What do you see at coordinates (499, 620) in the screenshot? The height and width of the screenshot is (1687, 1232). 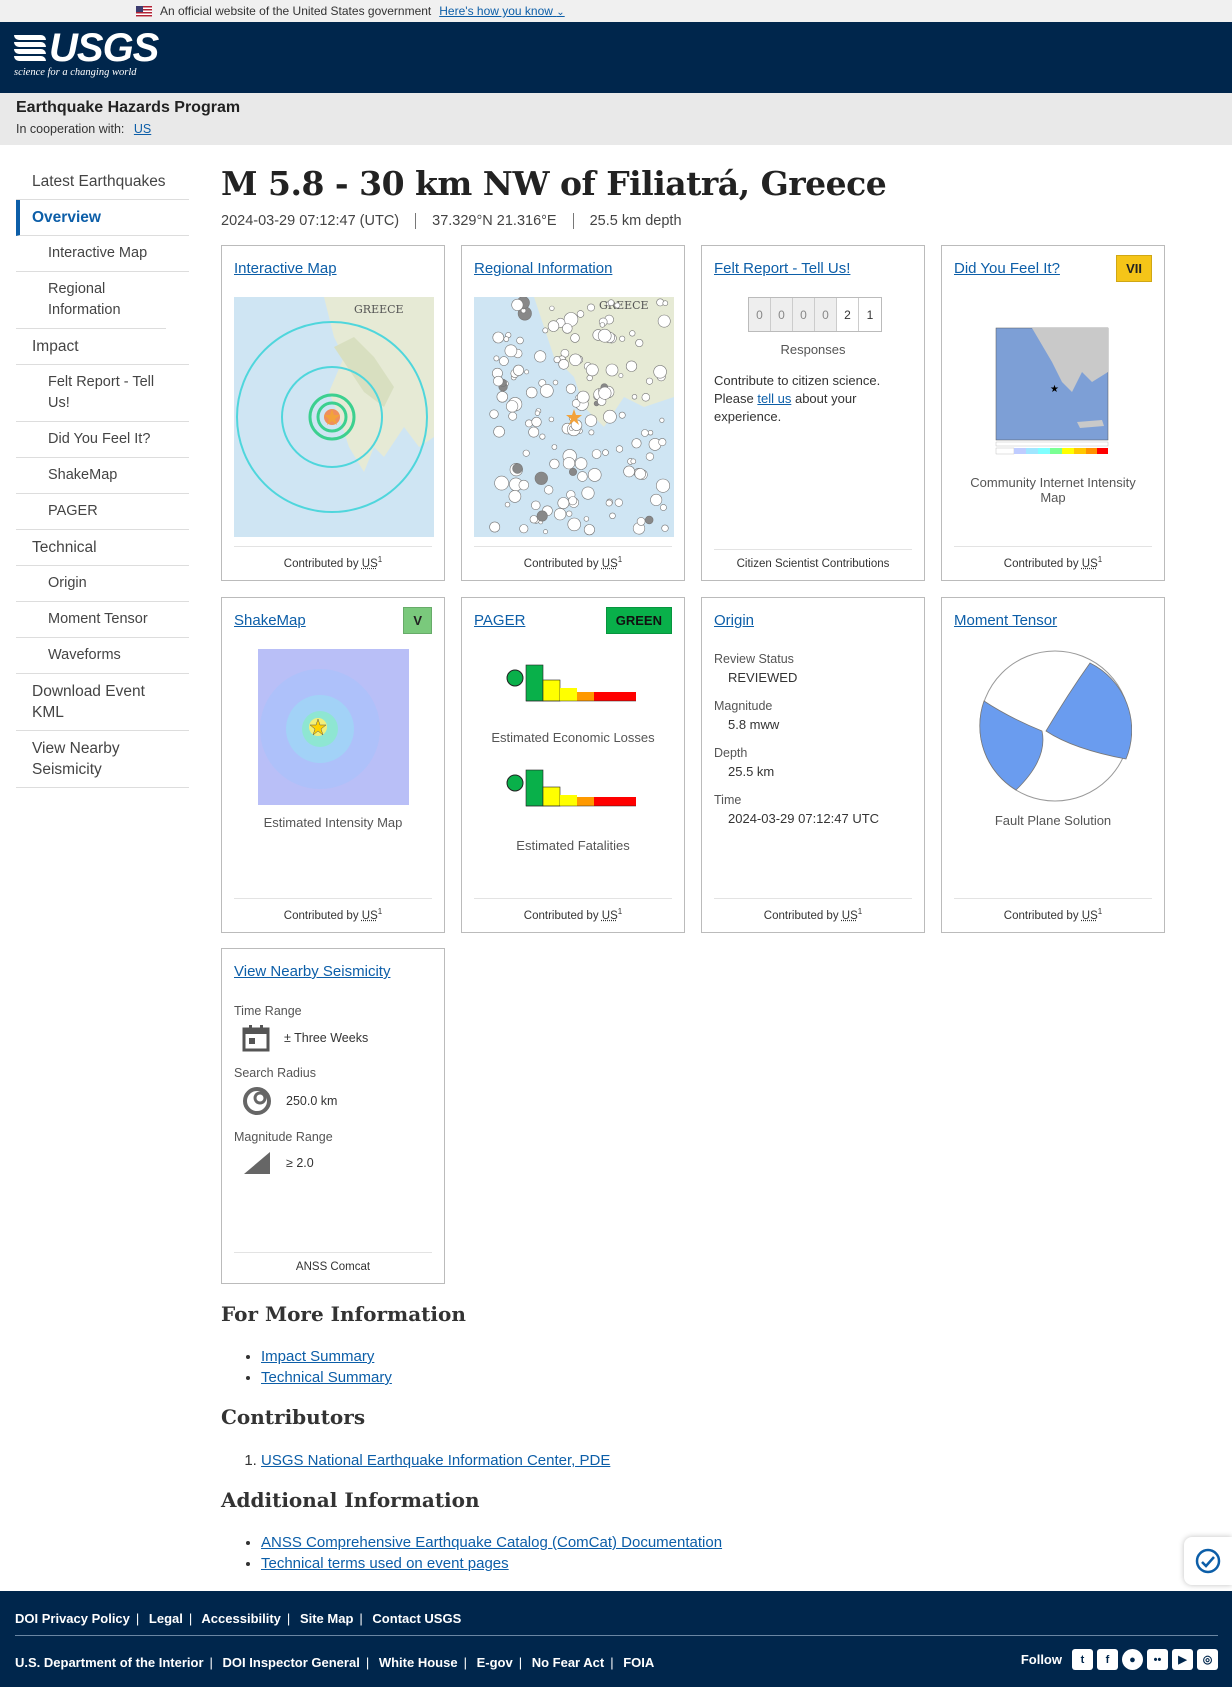 I see `pager-link: PAGER` at bounding box center [499, 620].